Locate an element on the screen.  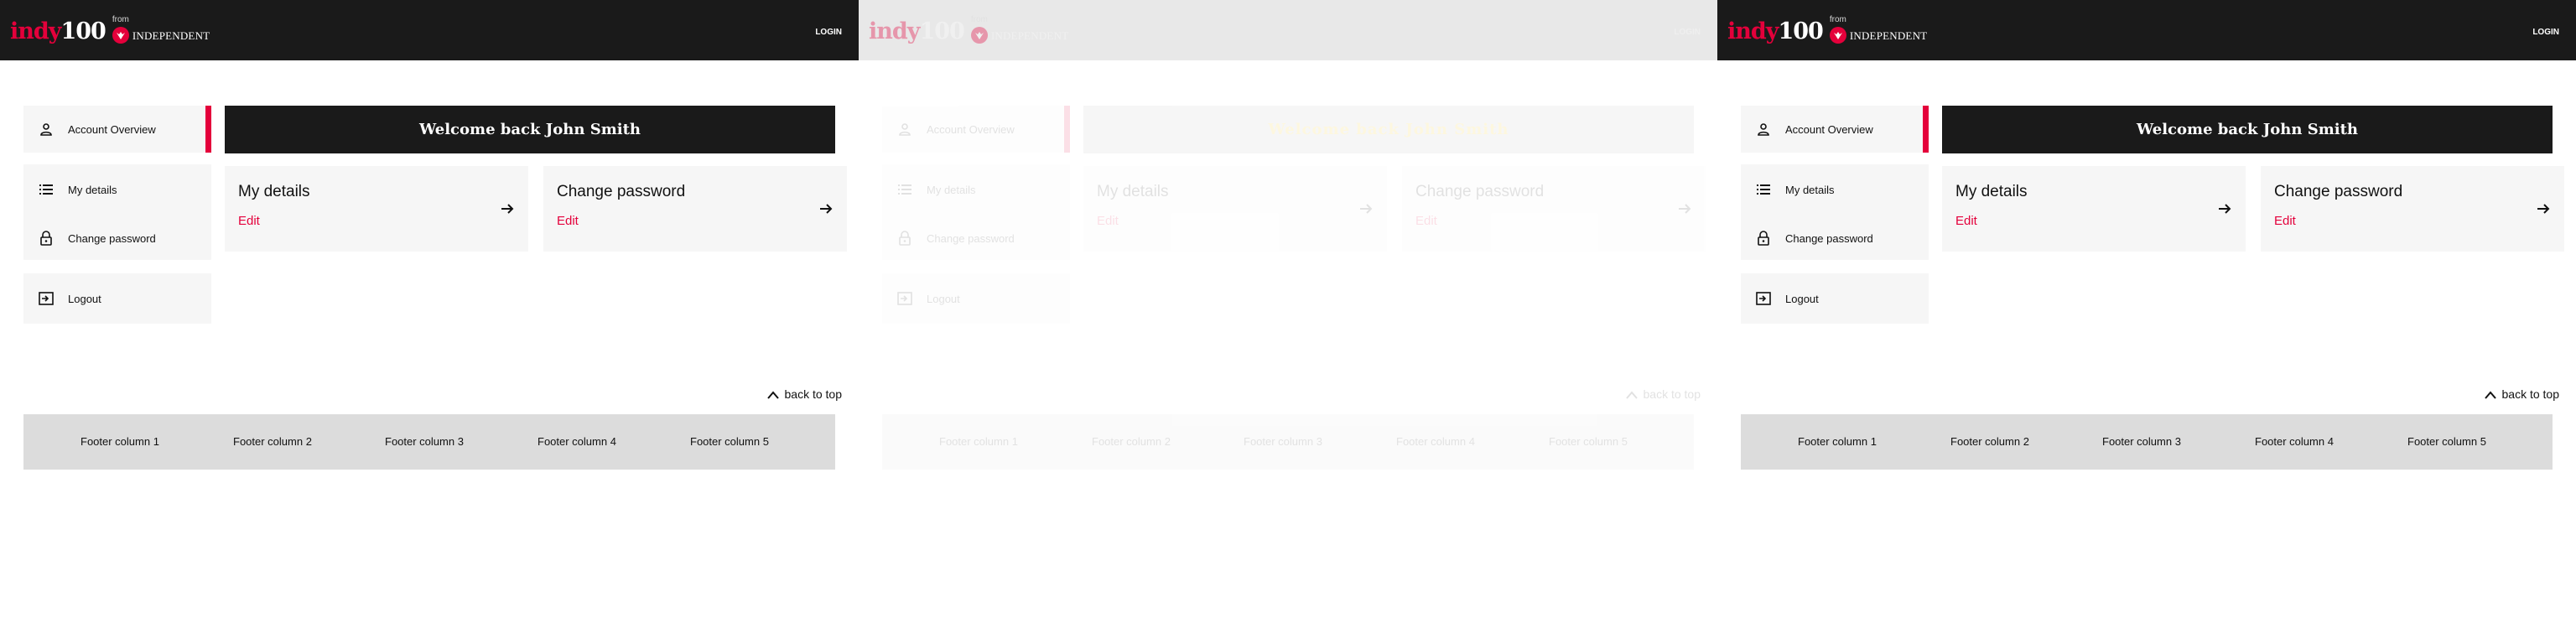
card-title: Change password is located at coordinates (1480, 191).